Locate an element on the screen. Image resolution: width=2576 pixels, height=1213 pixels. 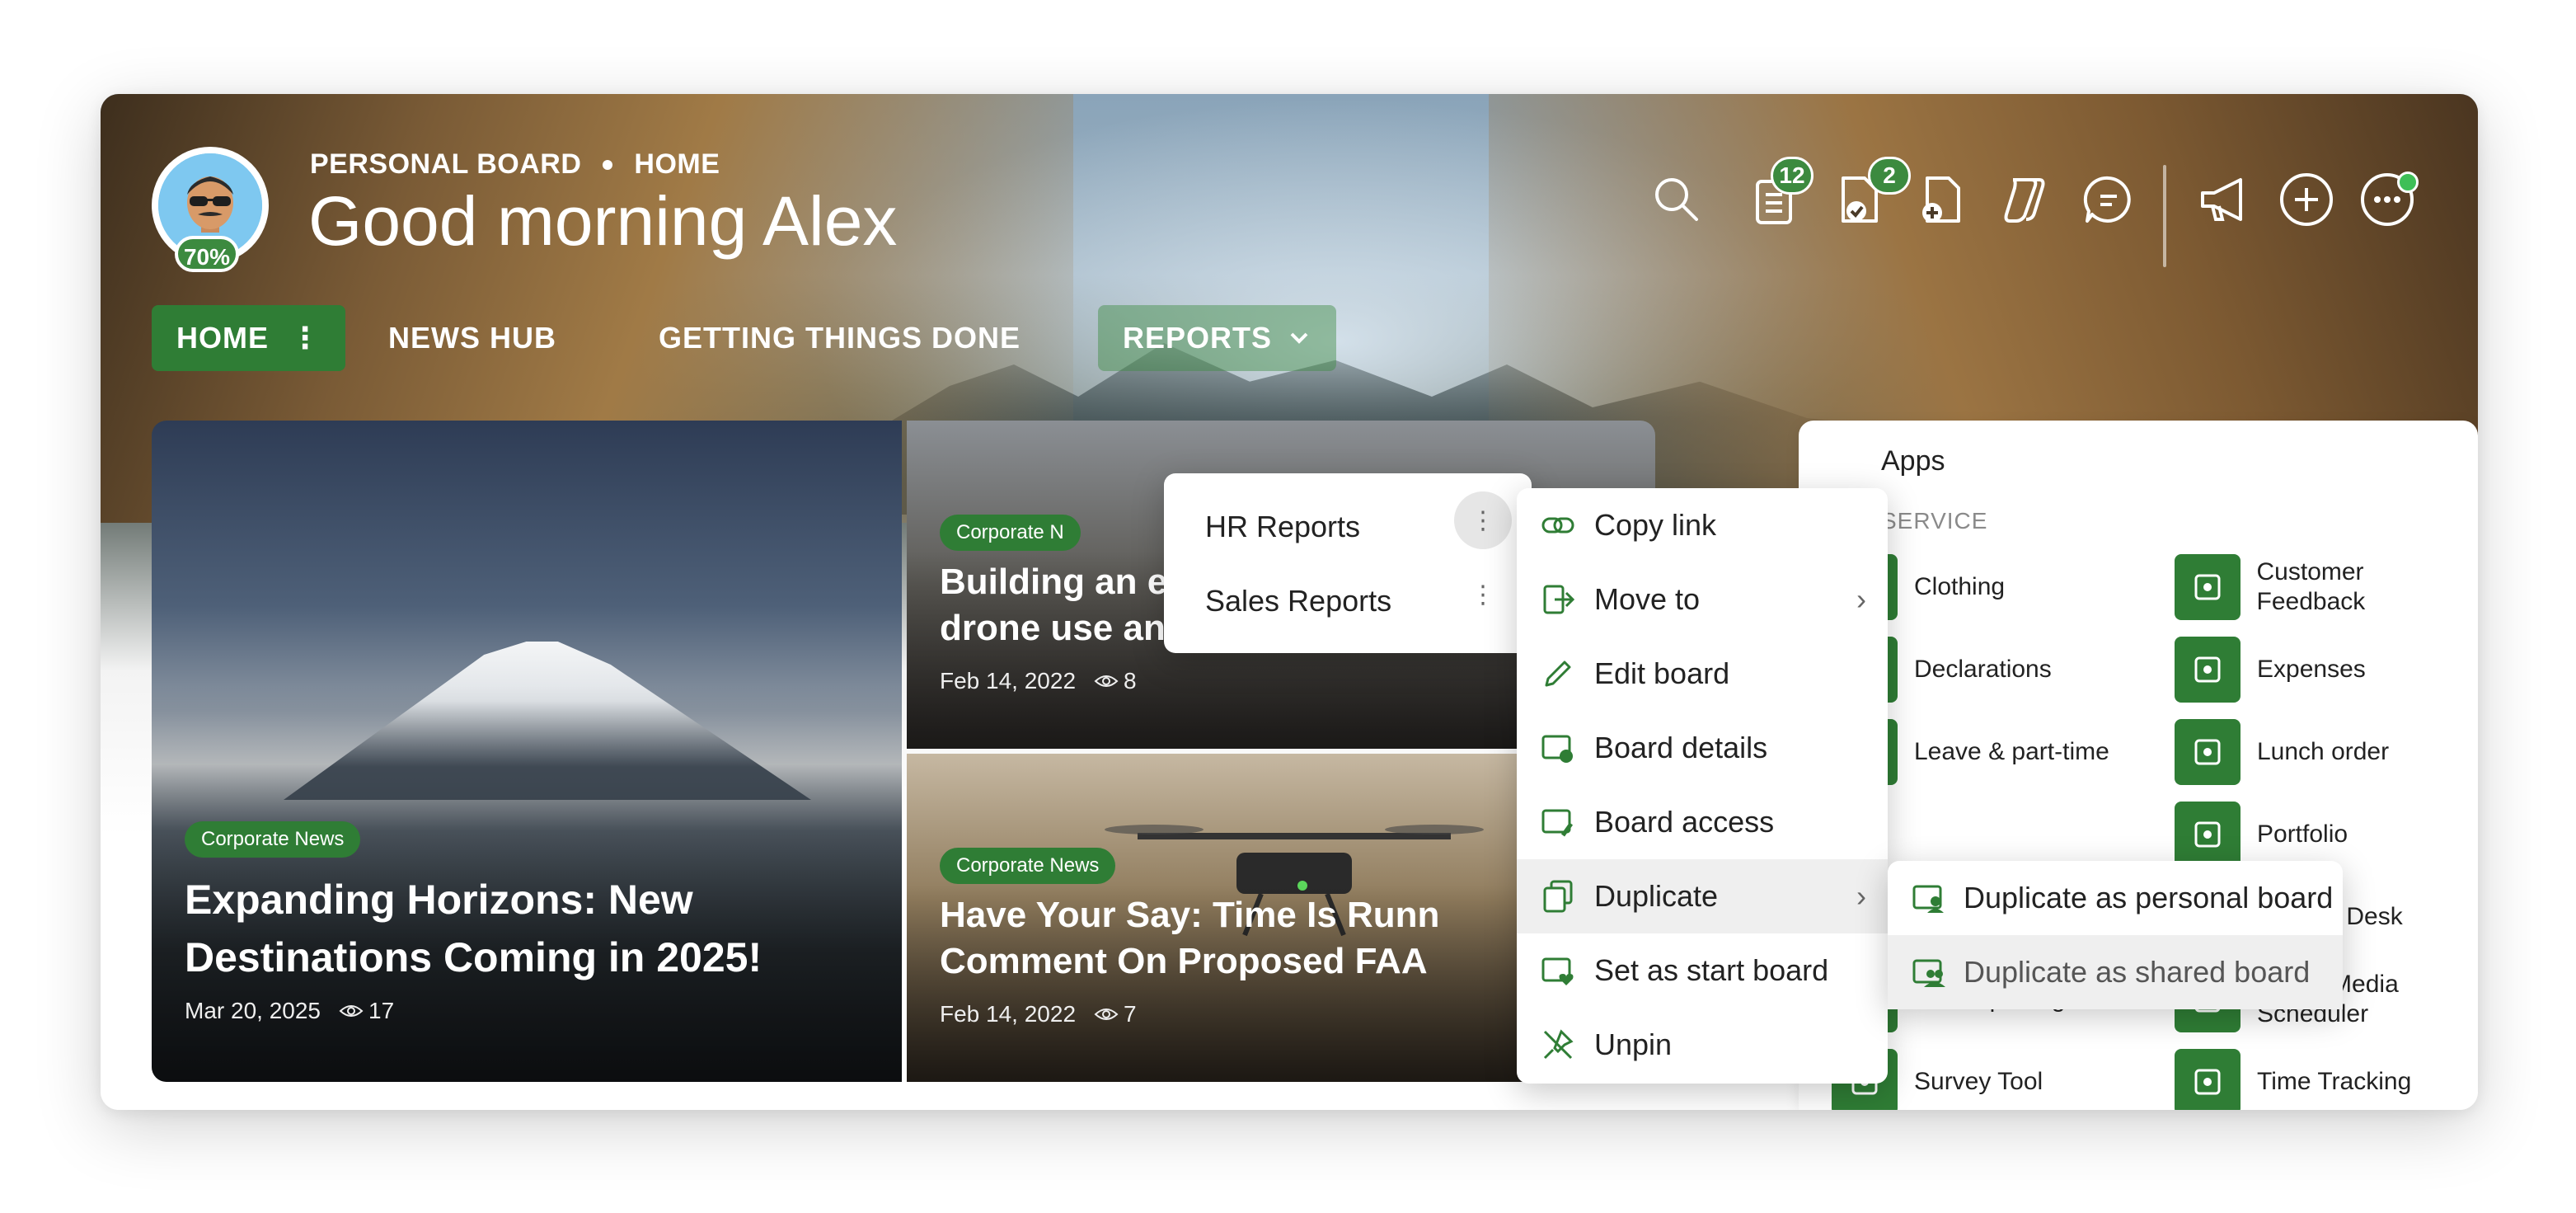
portfolio-icon is located at coordinates (2208, 834).